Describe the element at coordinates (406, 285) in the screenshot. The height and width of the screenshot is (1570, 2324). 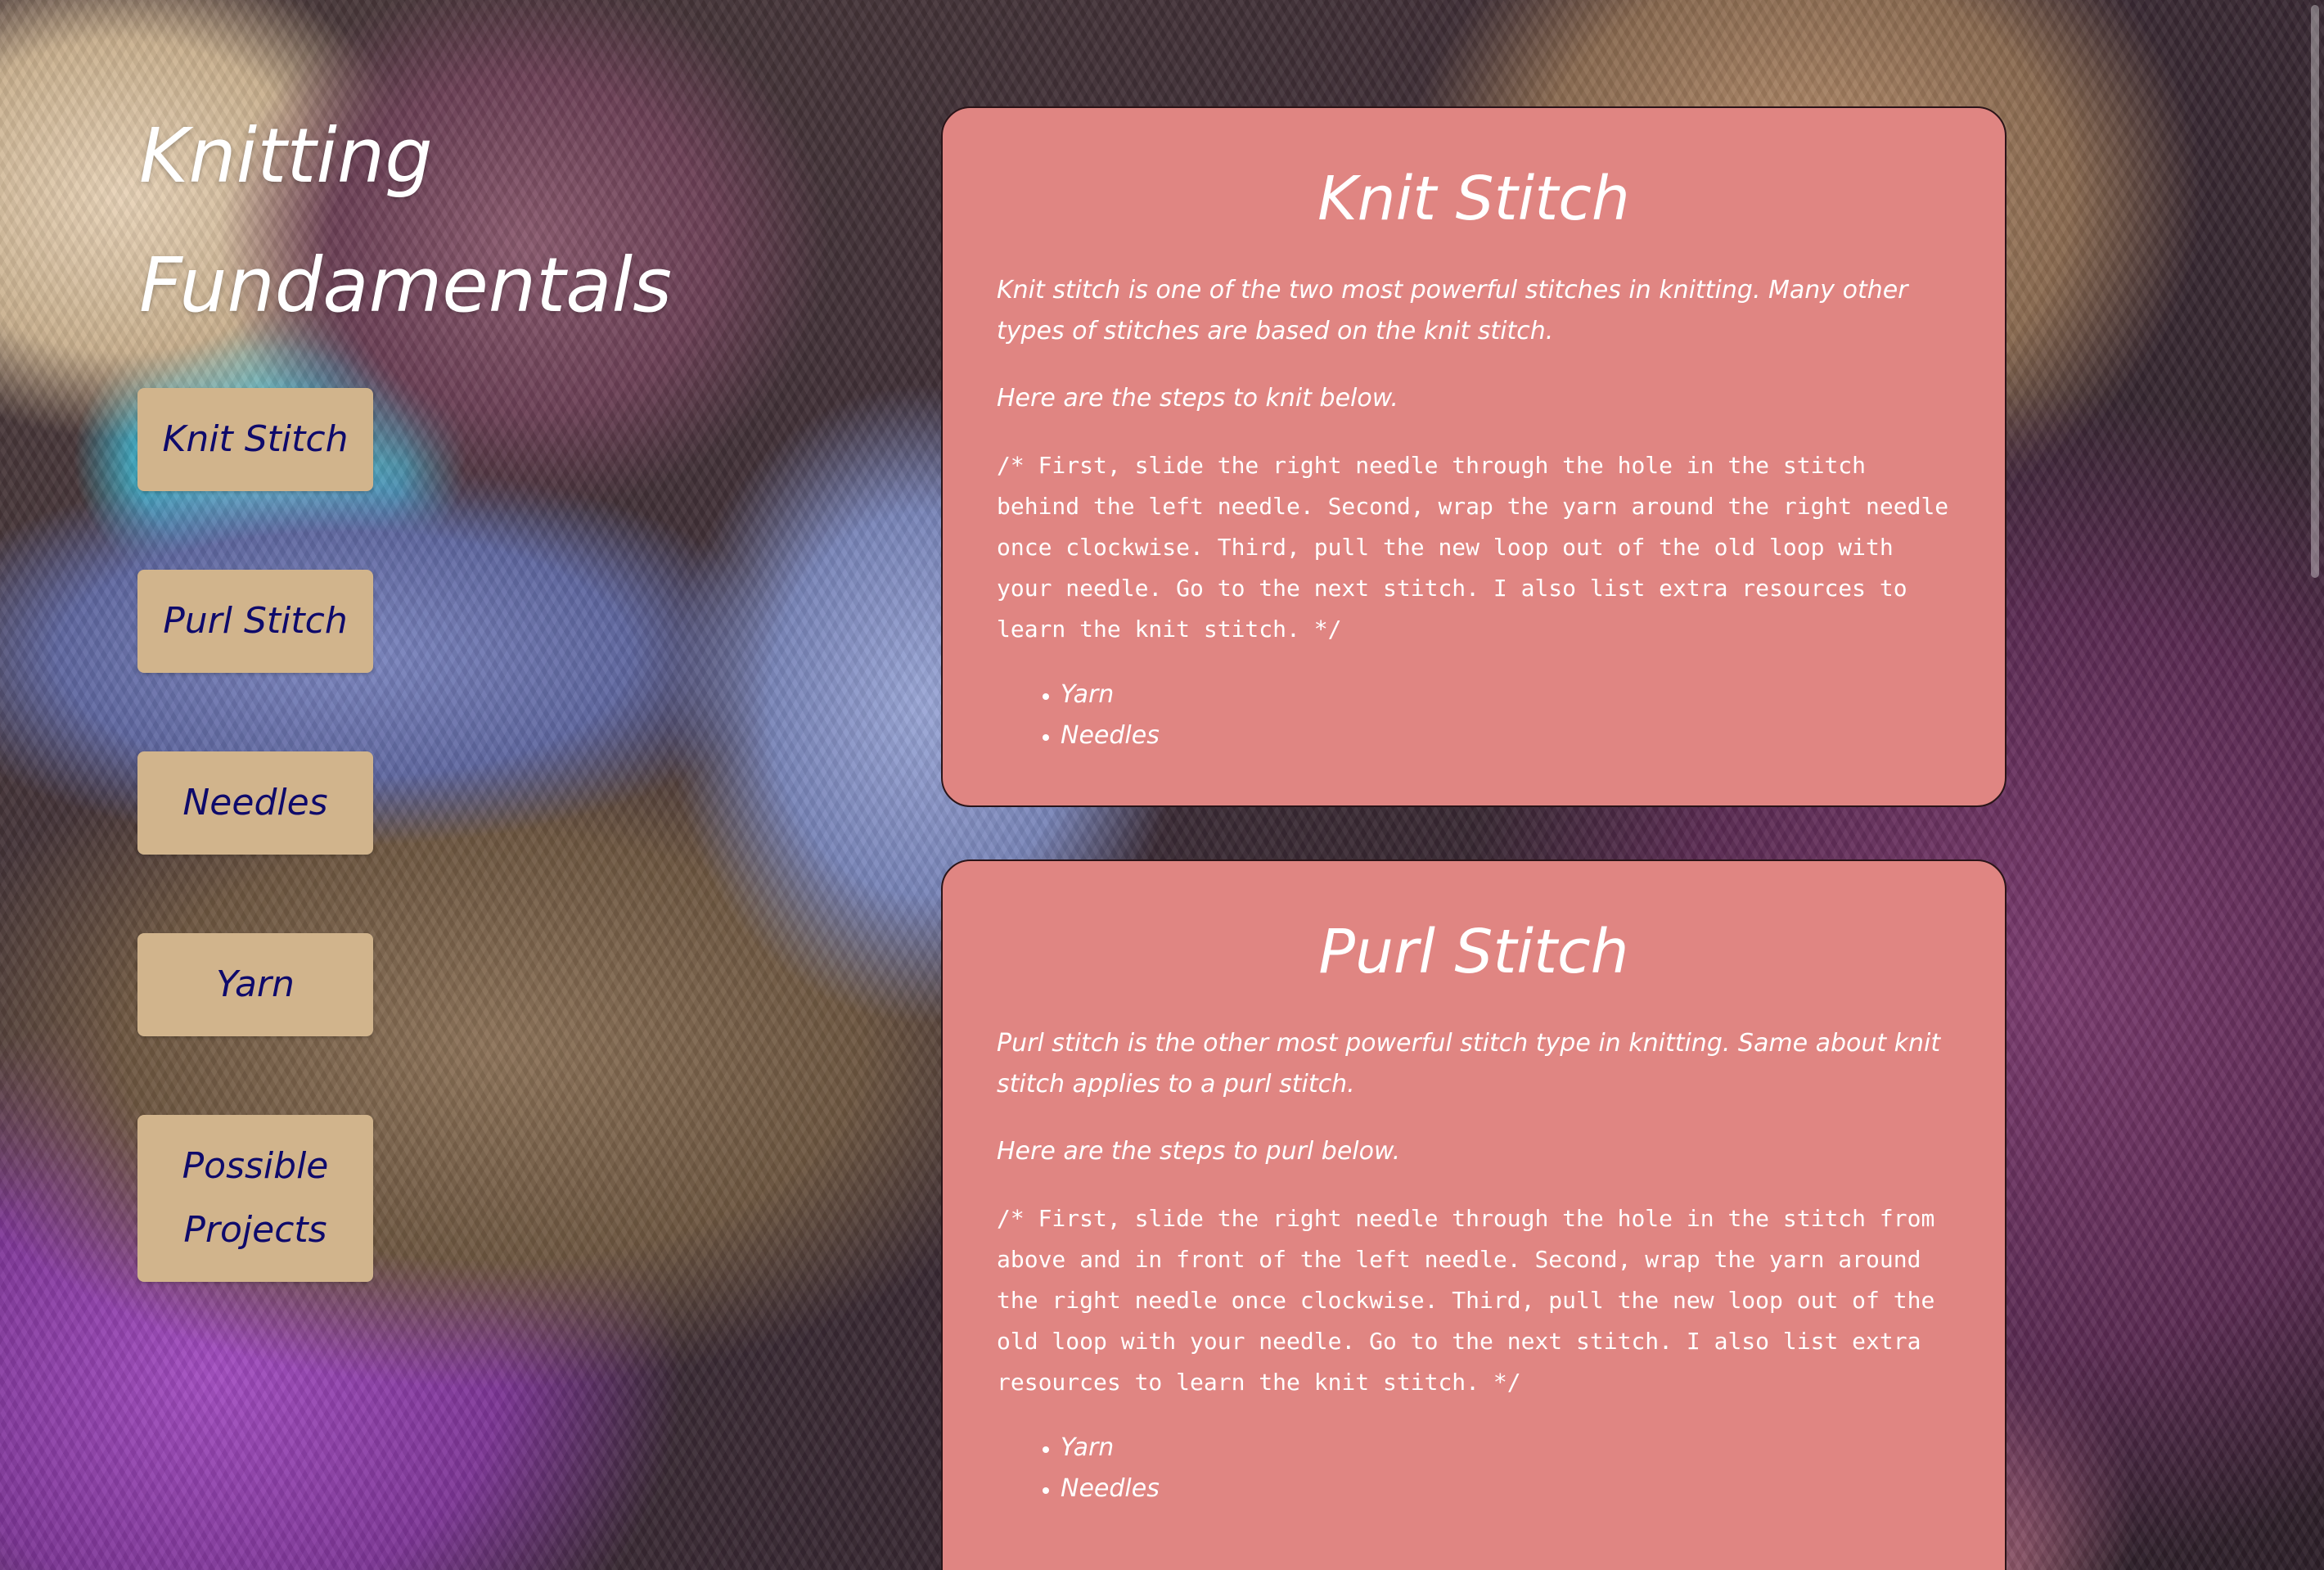
I see `site-title-line2: Fundamentals` at that location.